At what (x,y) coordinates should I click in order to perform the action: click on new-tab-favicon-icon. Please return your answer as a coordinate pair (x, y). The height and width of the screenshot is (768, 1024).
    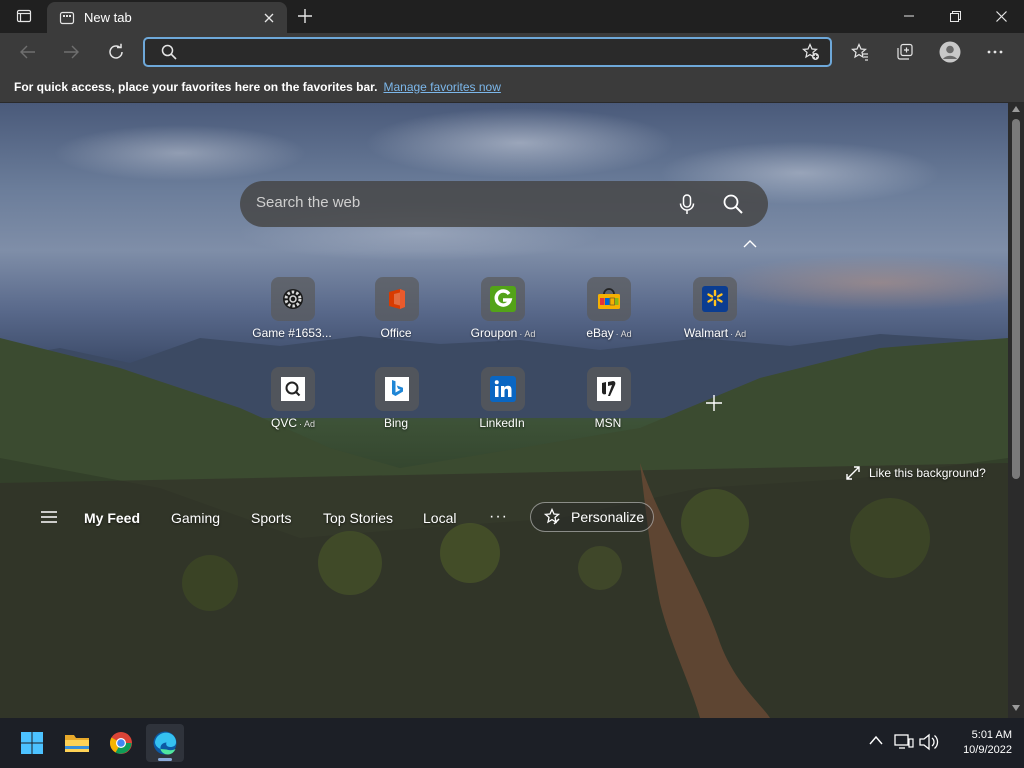
    Looking at the image, I should click on (67, 17).